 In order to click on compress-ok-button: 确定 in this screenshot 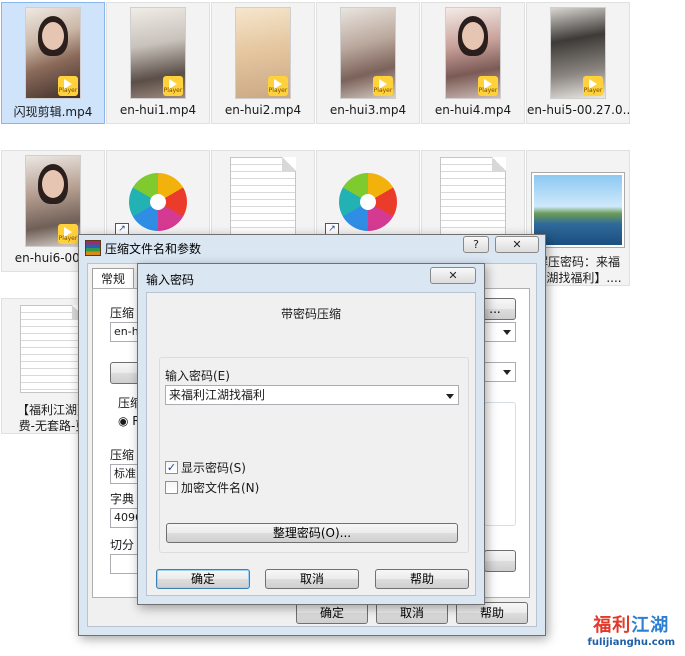, I will do `click(332, 613)`.